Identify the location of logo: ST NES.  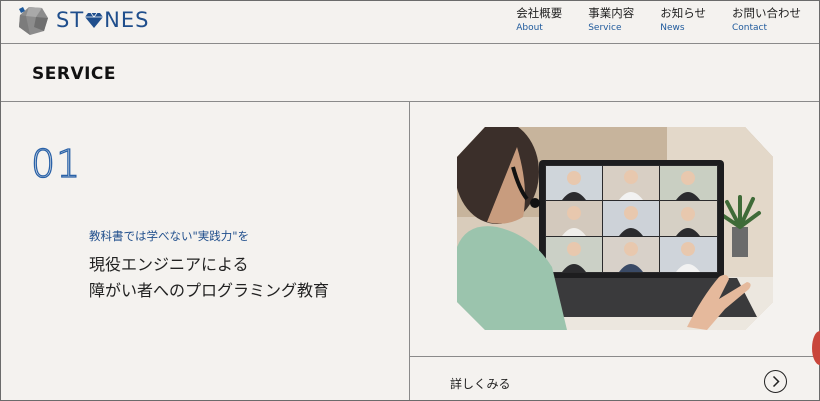
(91, 21).